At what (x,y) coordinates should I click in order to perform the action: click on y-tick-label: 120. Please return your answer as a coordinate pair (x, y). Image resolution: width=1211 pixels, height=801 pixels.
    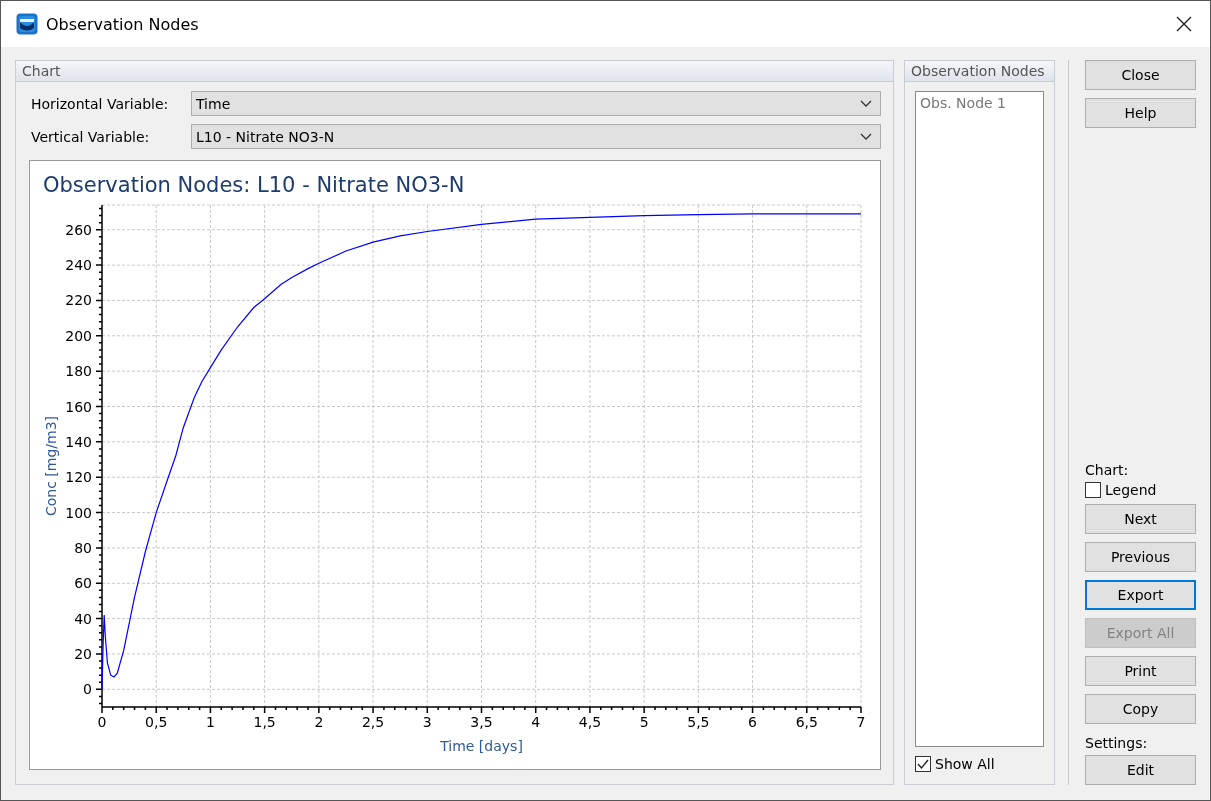
    Looking at the image, I should click on (78, 477).